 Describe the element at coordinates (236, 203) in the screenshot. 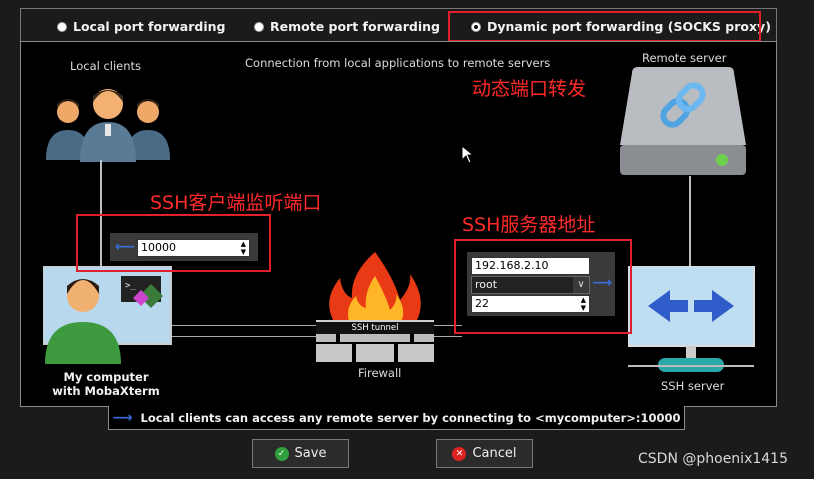

I see `annotation-client-listen-port: SSH客户端监听端口` at that location.